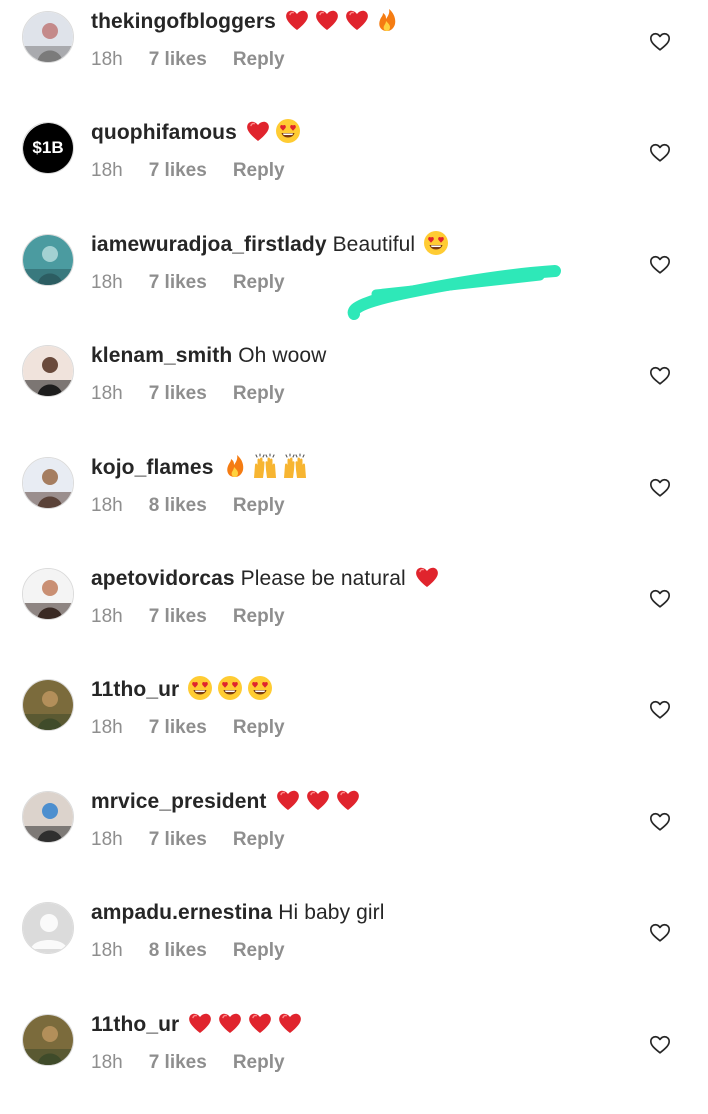 This screenshot has height=1114, width=708. I want to click on comment-username: mrvice_president, so click(179, 801).